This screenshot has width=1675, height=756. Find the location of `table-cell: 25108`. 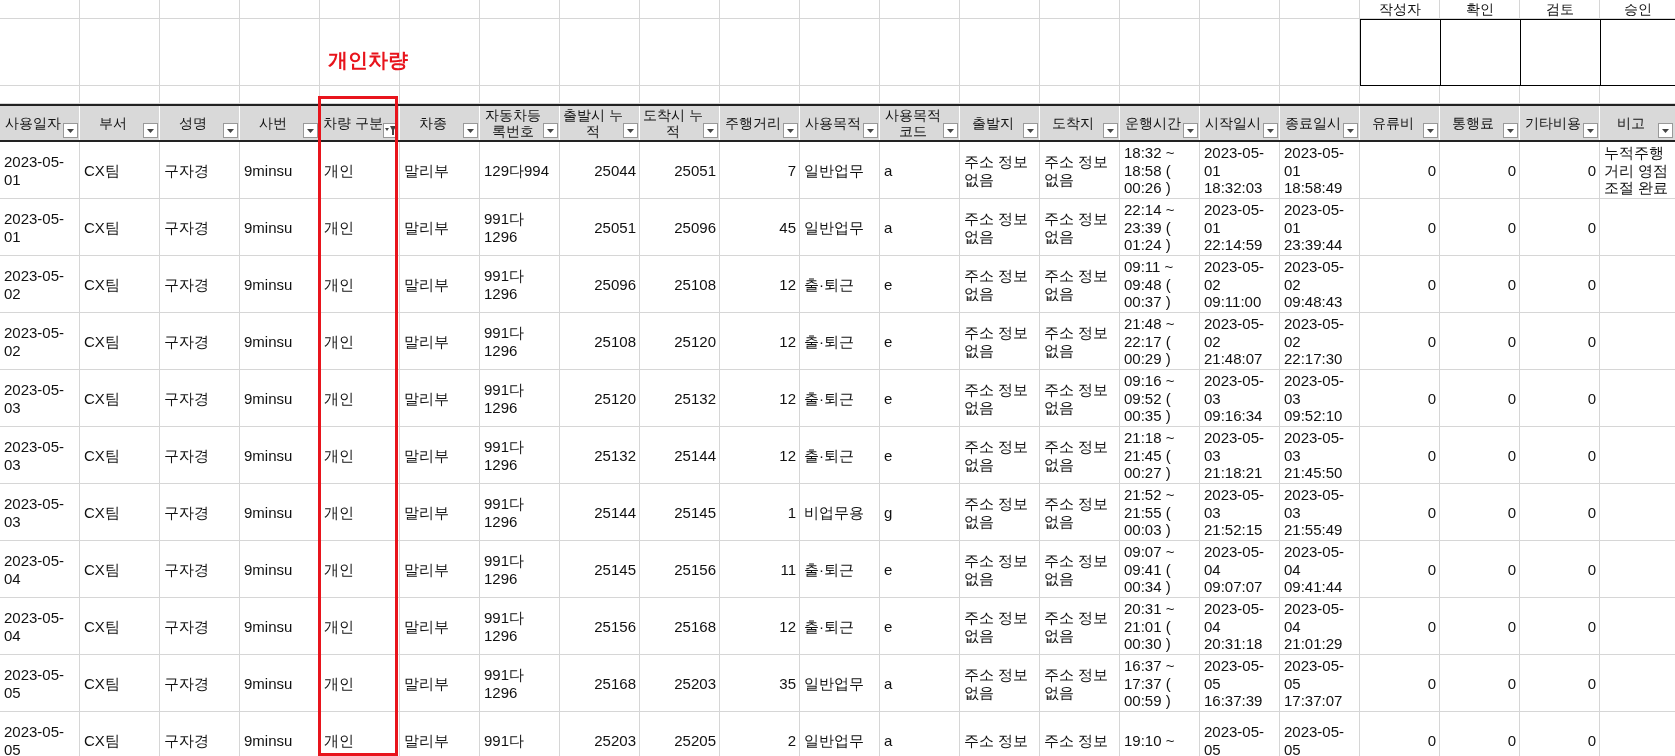

table-cell: 25108 is located at coordinates (695, 284).